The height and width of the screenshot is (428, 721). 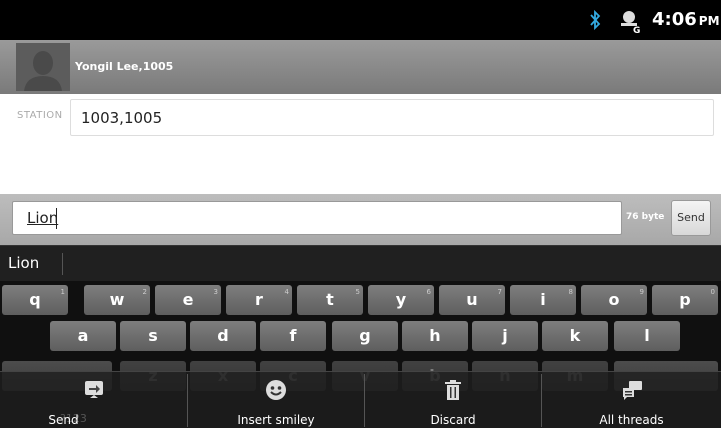 I want to click on key-p: p0, so click(x=685, y=300).